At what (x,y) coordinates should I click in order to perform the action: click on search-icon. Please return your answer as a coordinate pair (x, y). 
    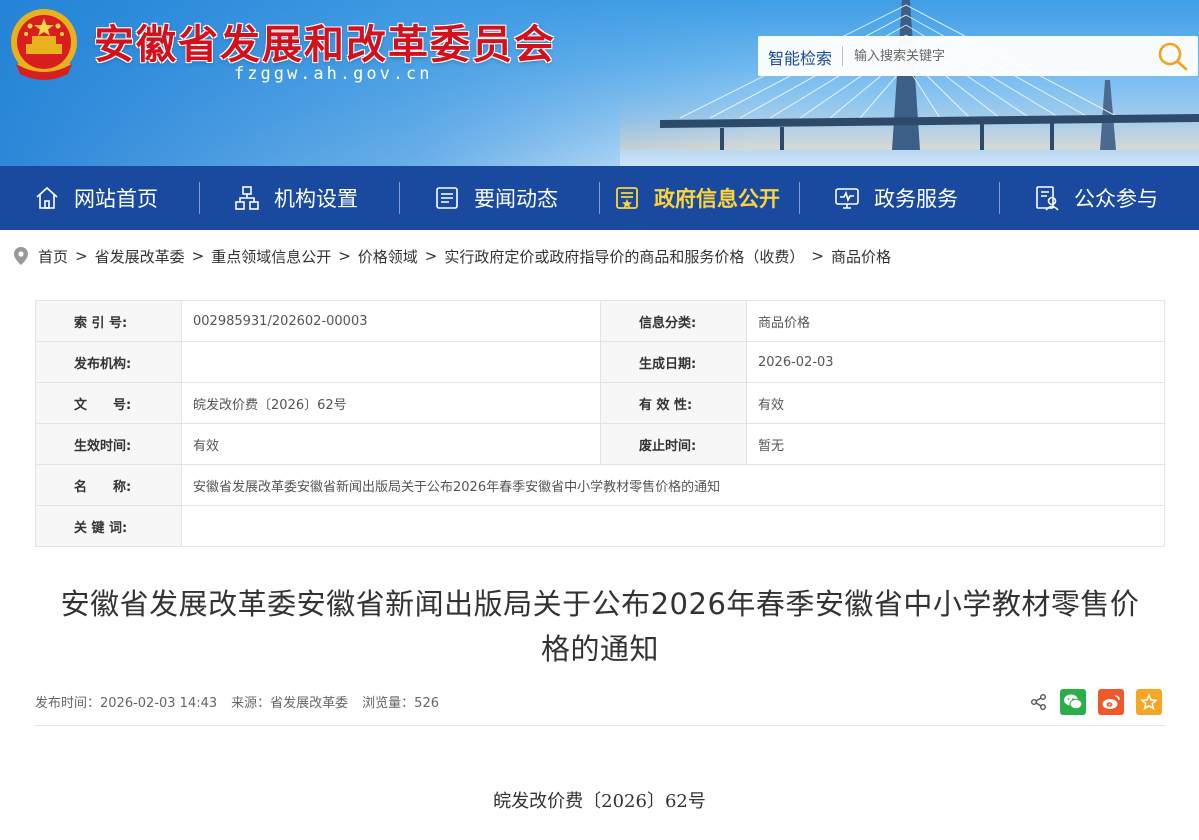
    Looking at the image, I should click on (1173, 56).